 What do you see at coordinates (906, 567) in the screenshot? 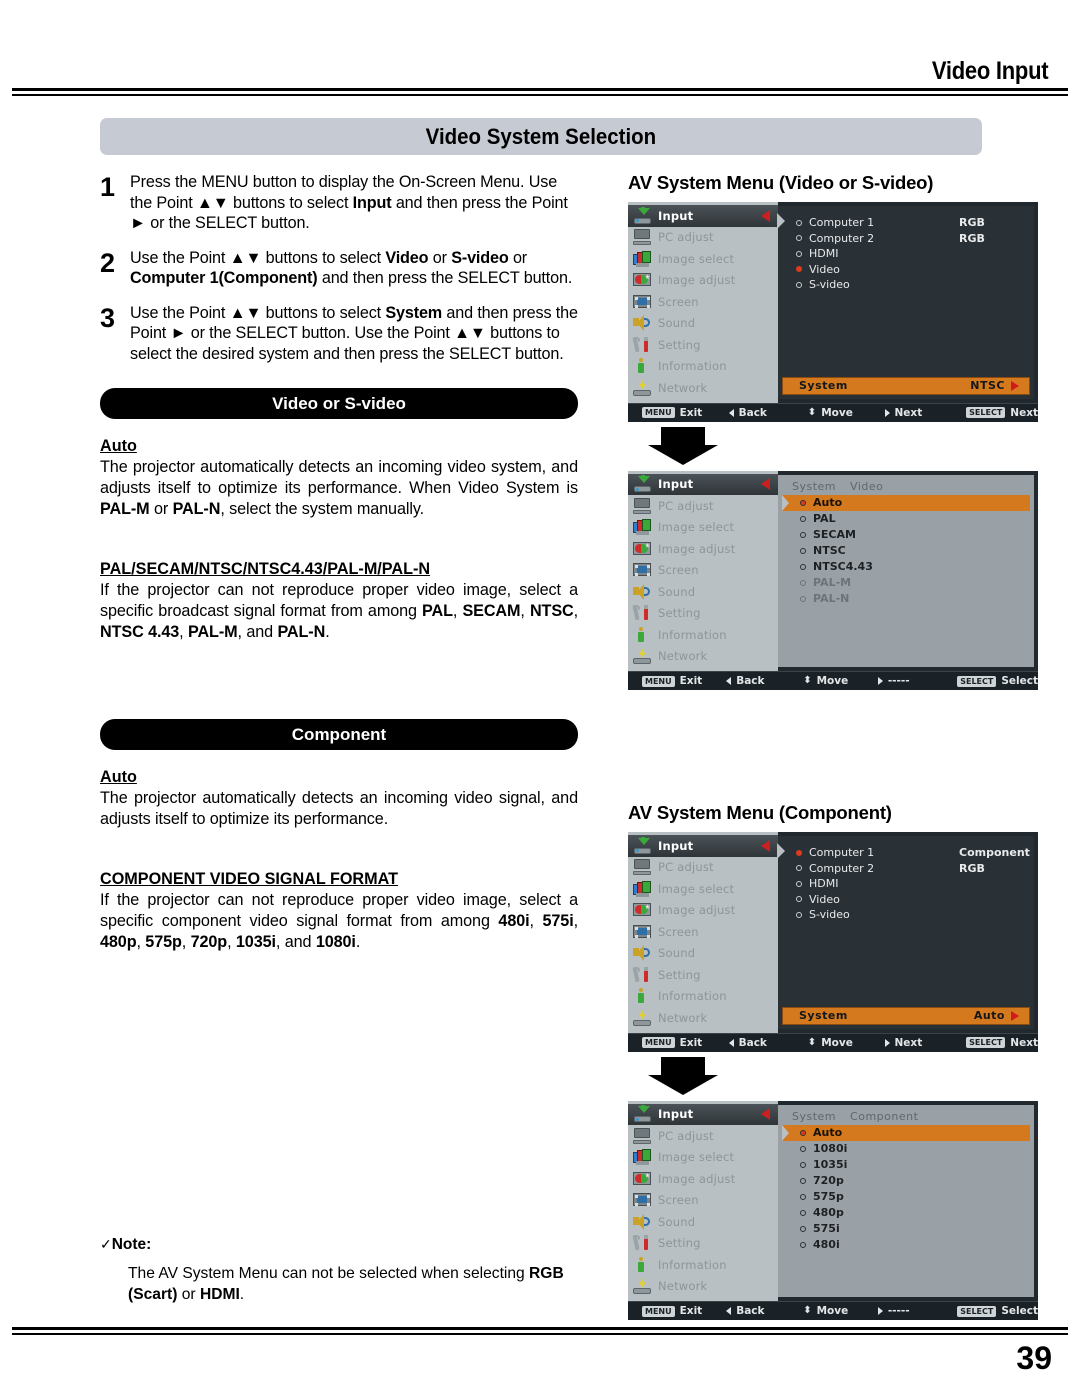
I see `system-option-row: NTSC4.43` at bounding box center [906, 567].